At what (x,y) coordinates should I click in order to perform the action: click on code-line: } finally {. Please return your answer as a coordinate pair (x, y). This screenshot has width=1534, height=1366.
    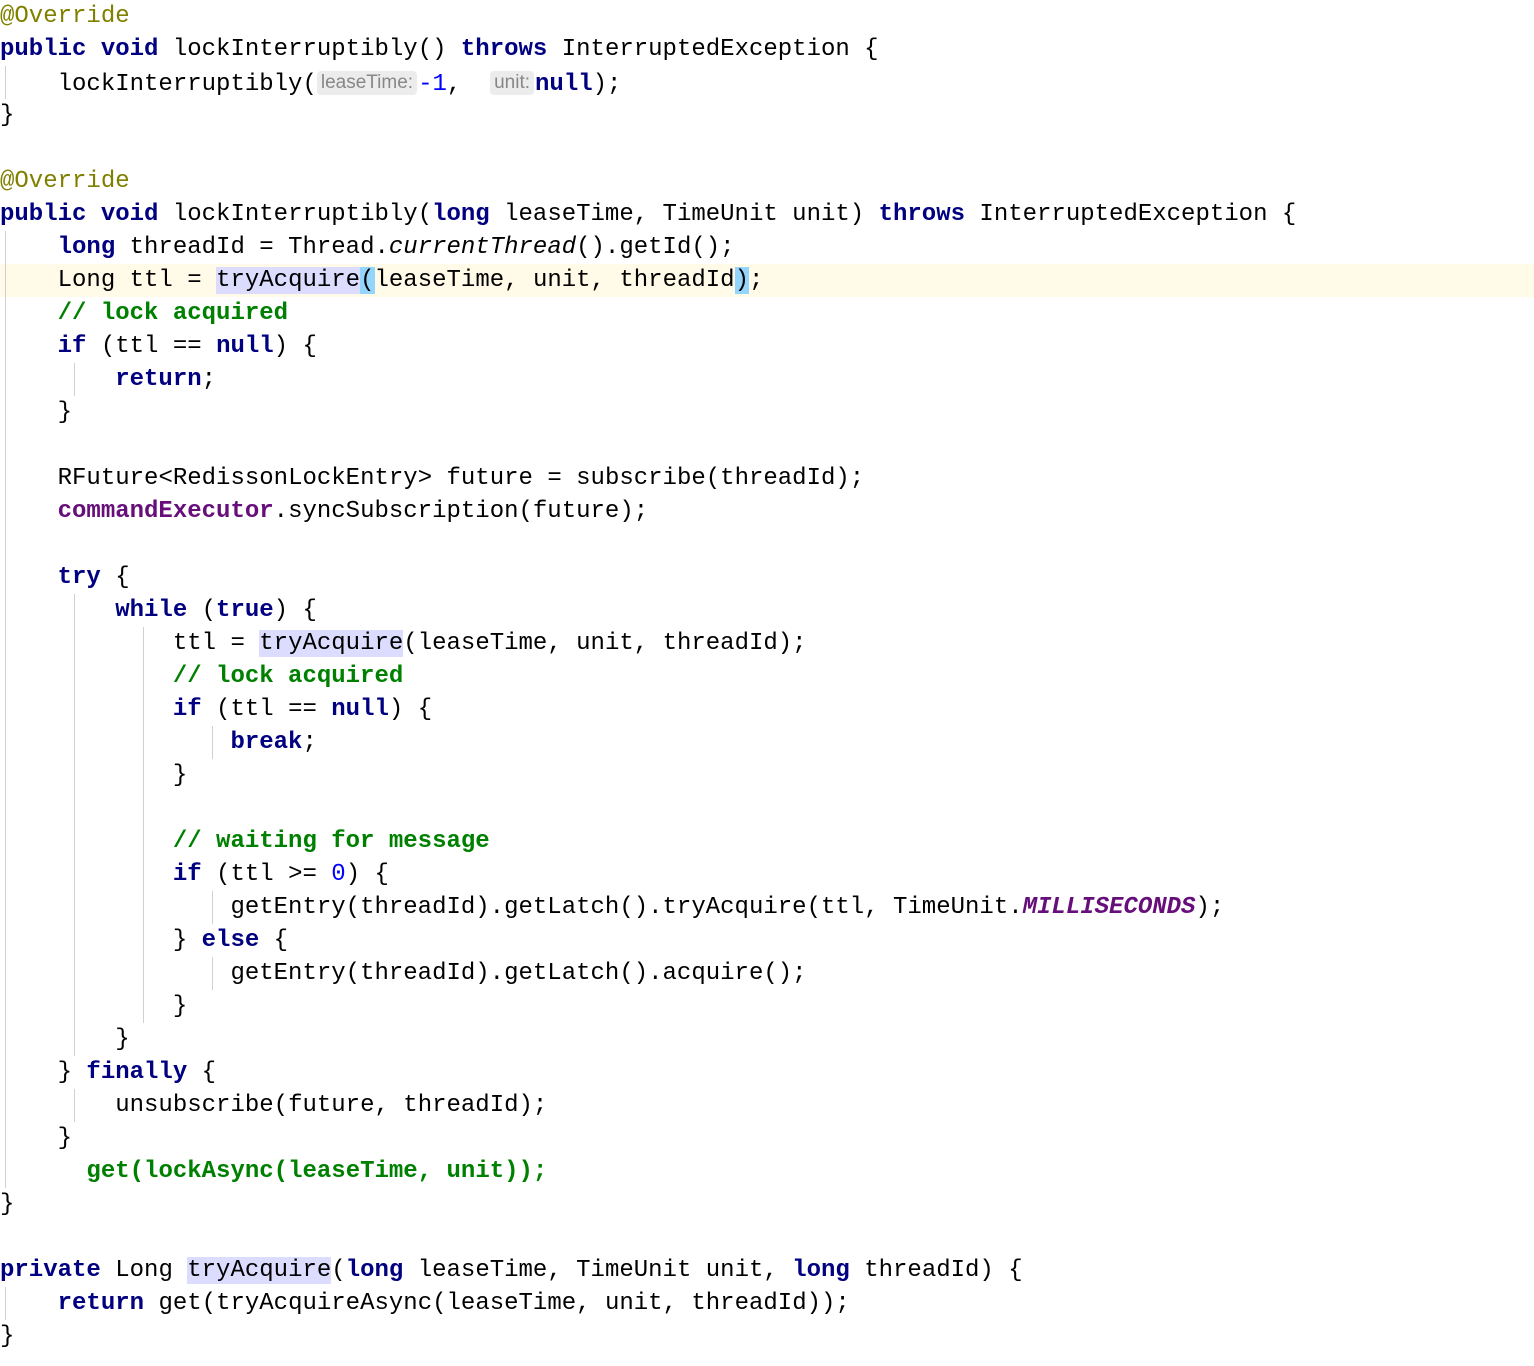
    Looking at the image, I should click on (767, 1072).